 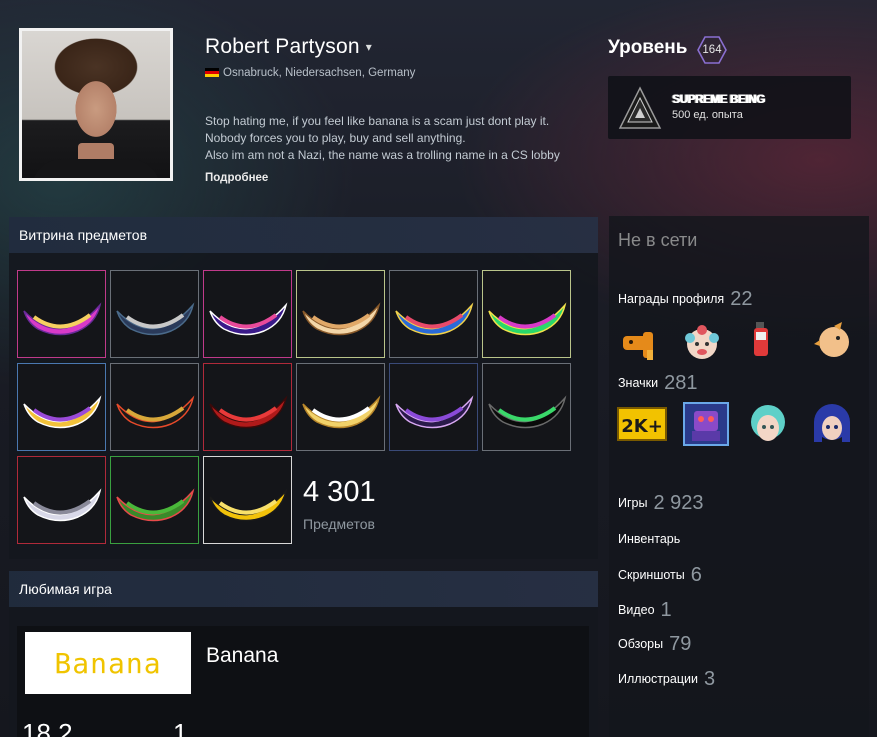 I want to click on featured-badge: SUPREME BEING 500 ед. опыта, so click(x=729, y=107).